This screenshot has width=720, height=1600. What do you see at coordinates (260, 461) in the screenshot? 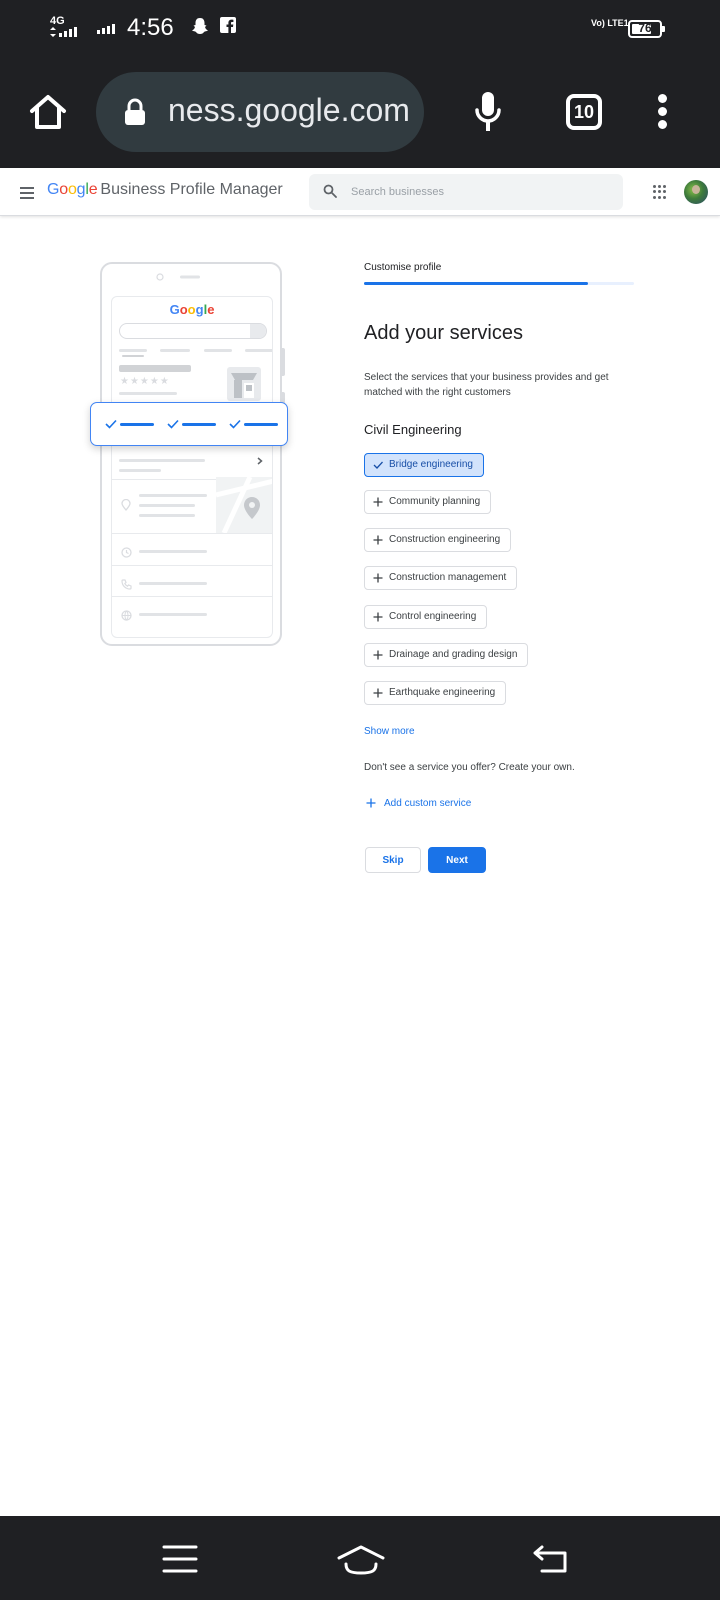
I see `illustration-chevron-icon` at bounding box center [260, 461].